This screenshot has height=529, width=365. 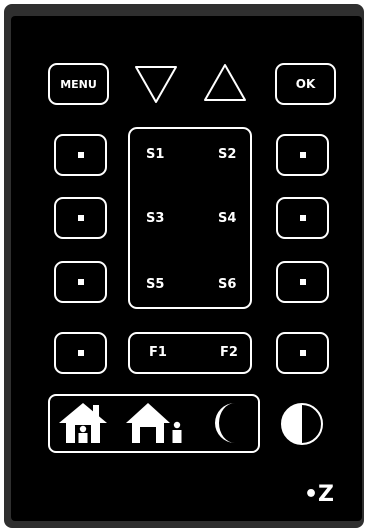 I want to click on scene-s4-label: S4, so click(x=227, y=218).